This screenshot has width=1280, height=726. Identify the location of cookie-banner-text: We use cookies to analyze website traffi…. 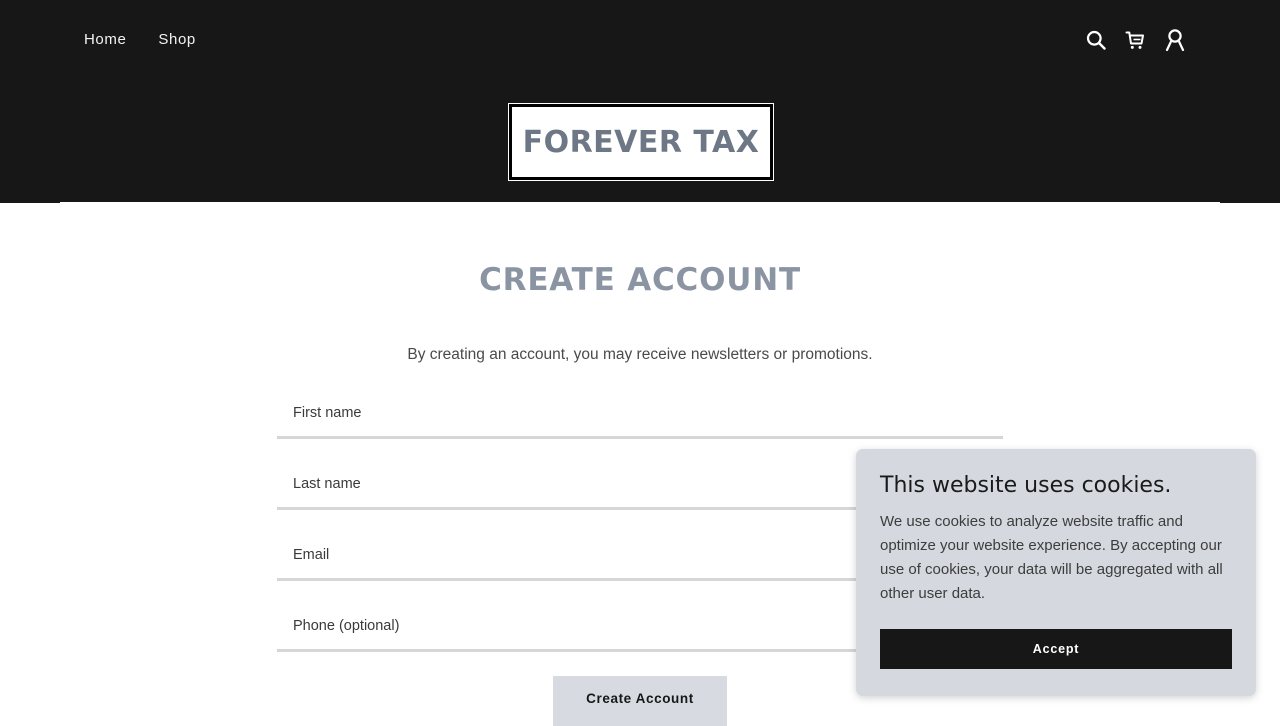
(1051, 557).